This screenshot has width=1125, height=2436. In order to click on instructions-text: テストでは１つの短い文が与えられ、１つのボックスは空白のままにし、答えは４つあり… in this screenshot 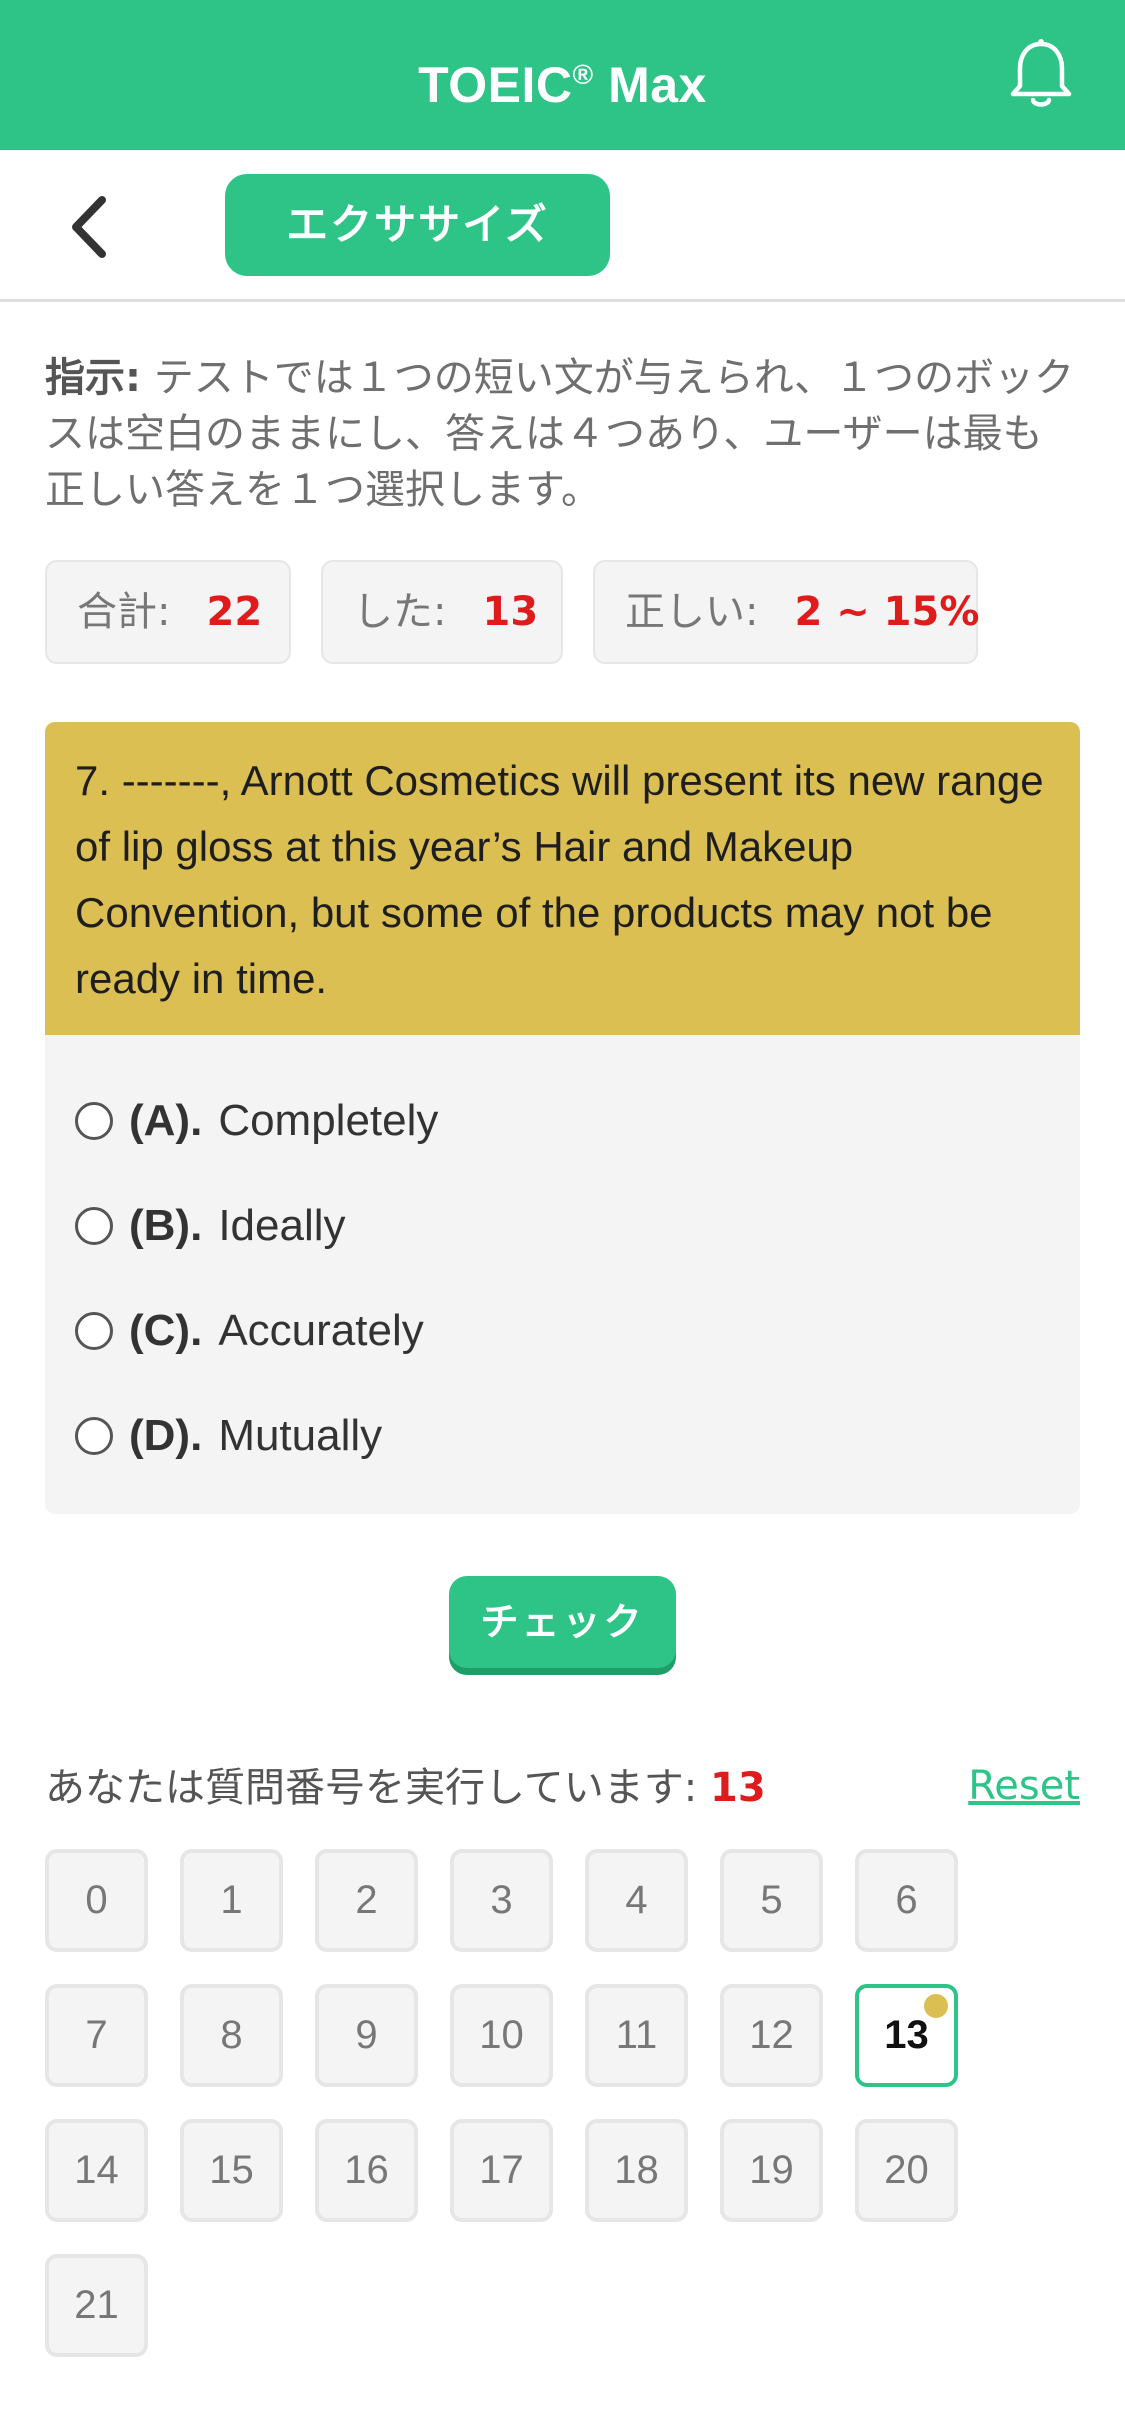, I will do `click(560, 434)`.